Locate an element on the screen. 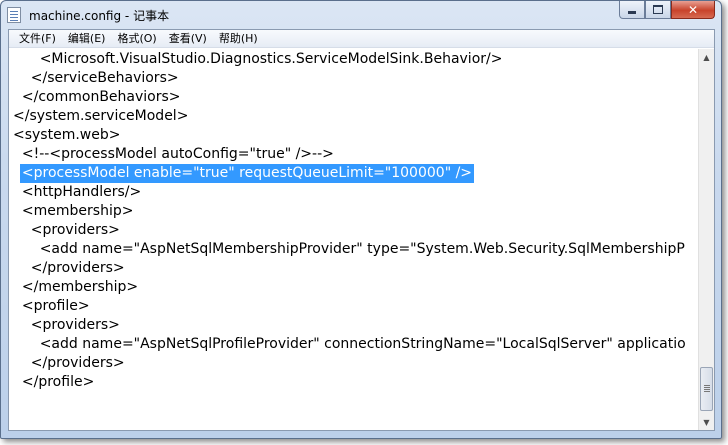 This screenshot has height=445, width=728. menu-format: 格式(O) is located at coordinates (136, 39).